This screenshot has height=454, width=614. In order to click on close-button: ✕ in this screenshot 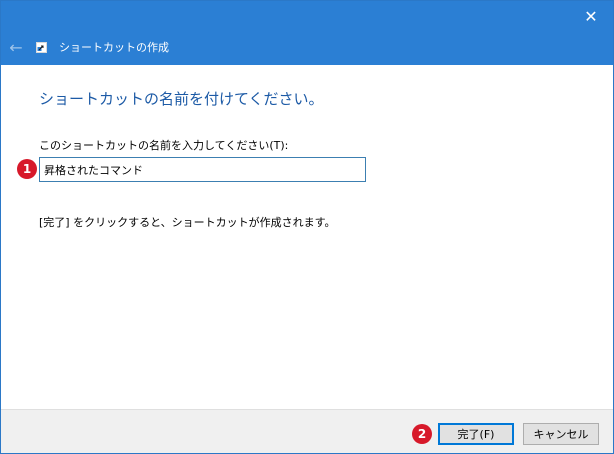, I will do `click(591, 17)`.